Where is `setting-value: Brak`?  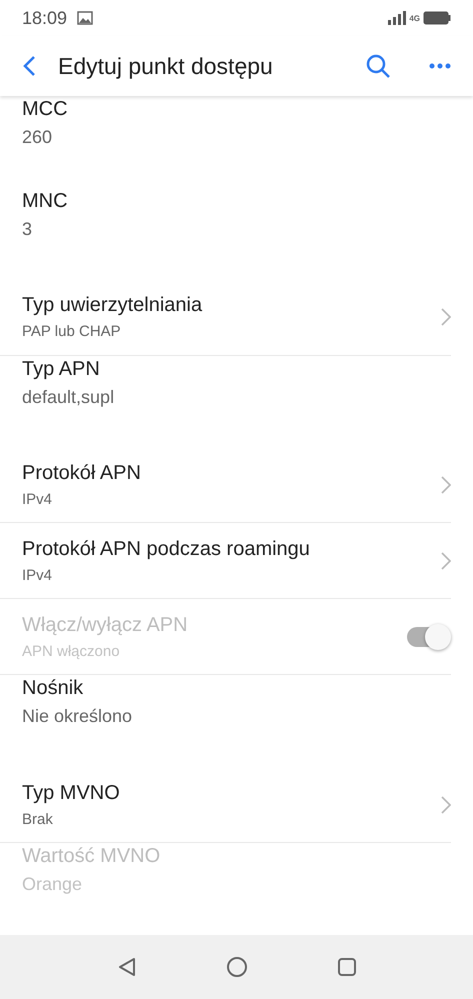
setting-value: Brak is located at coordinates (38, 819).